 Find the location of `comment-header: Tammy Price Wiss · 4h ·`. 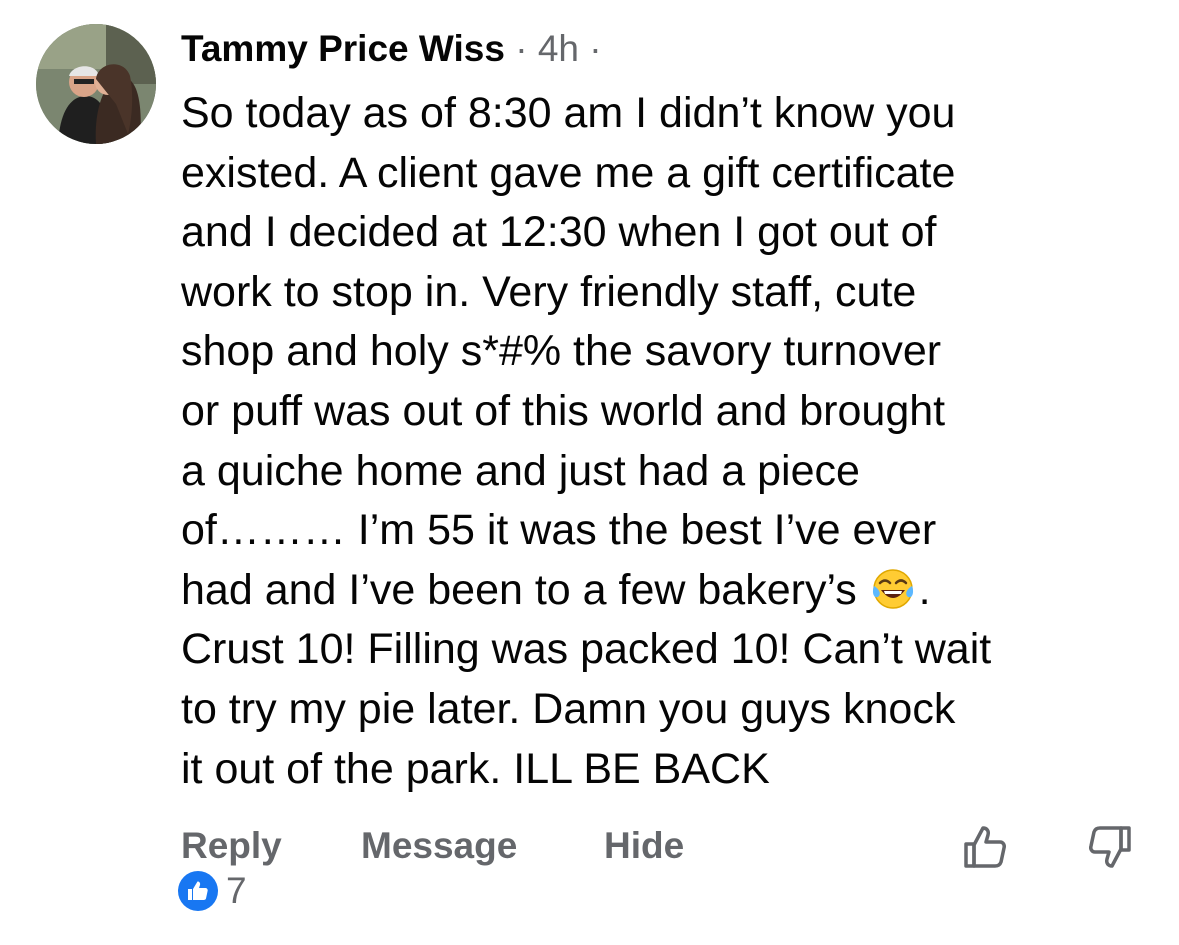

comment-header: Tammy Price Wiss · 4h · is located at coordinates (391, 49).